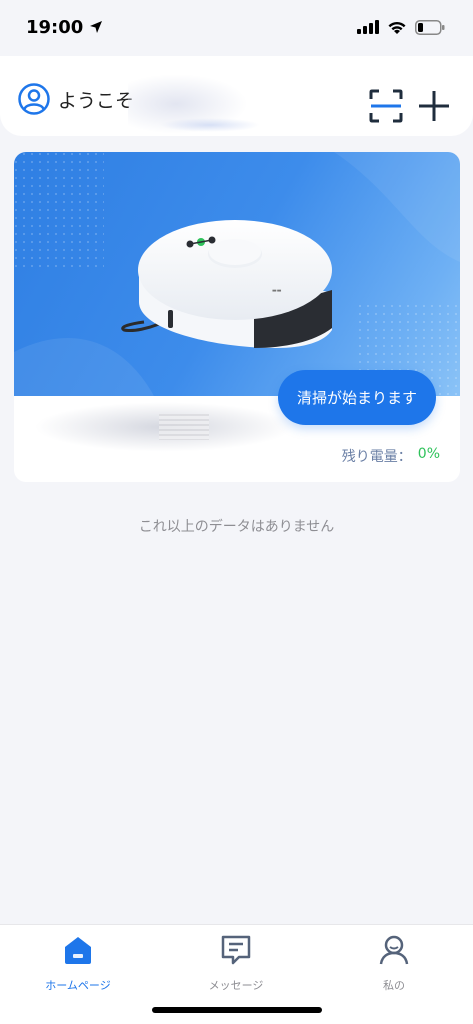  Describe the element at coordinates (78, 985) in the screenshot. I see `tab-home-label: ホームページ` at that location.